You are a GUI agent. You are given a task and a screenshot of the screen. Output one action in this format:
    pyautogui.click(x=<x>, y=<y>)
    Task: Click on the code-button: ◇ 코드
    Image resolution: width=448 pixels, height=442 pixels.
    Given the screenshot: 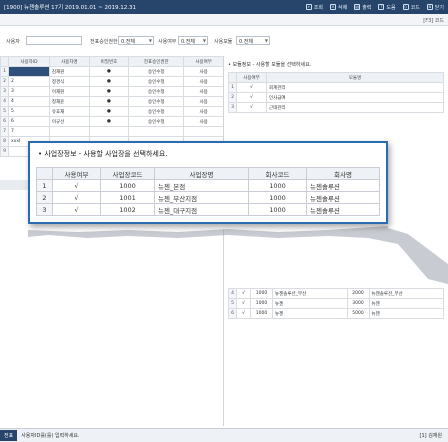 What is the action you would take?
    pyautogui.click(x=411, y=7)
    